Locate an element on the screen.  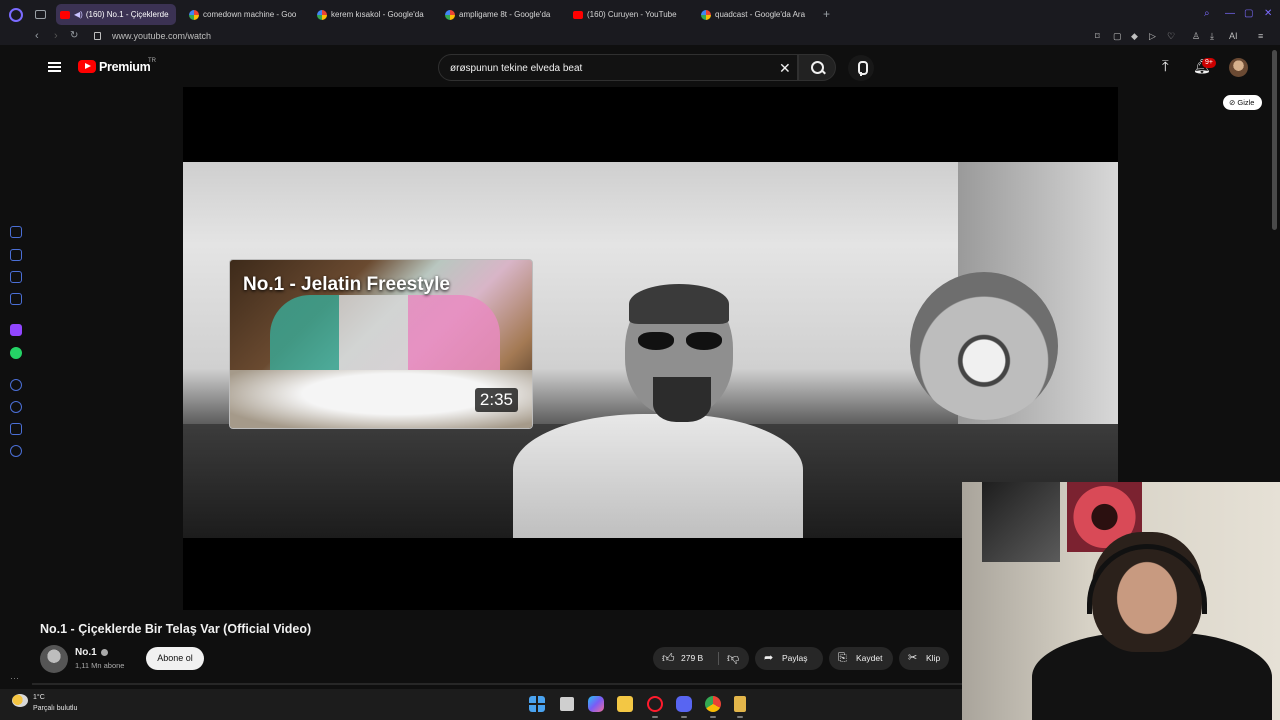
guide-menu-icon is located at coordinates (54, 67).